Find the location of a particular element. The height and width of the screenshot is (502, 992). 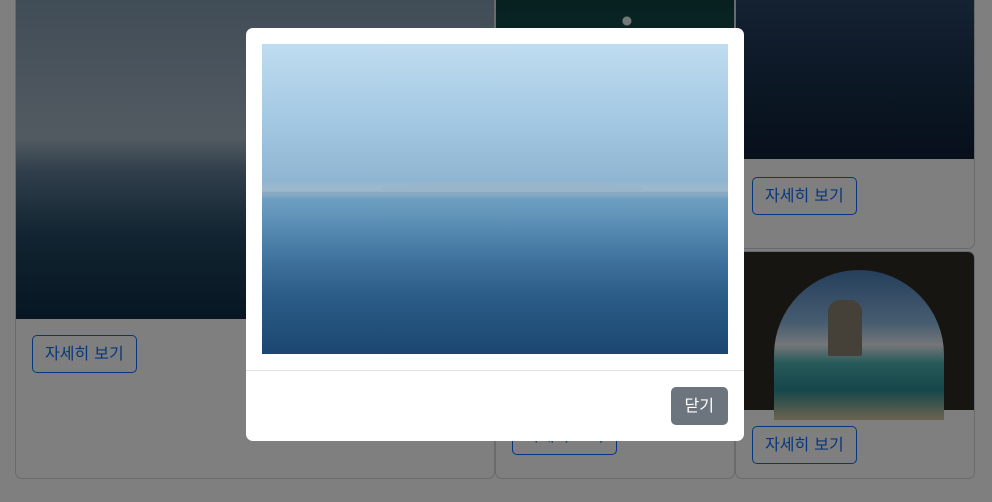

modal-footer: 닫기 is located at coordinates (495, 405).